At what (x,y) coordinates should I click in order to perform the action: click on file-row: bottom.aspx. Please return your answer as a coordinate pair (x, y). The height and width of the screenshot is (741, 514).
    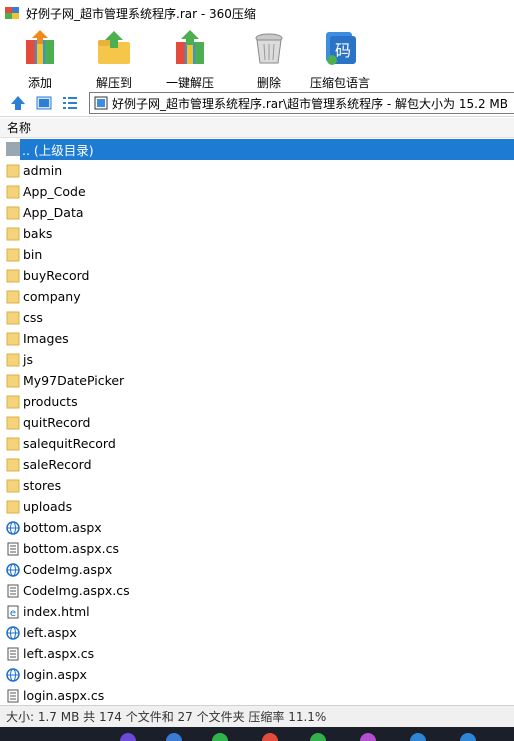
    Looking at the image, I should click on (257, 527).